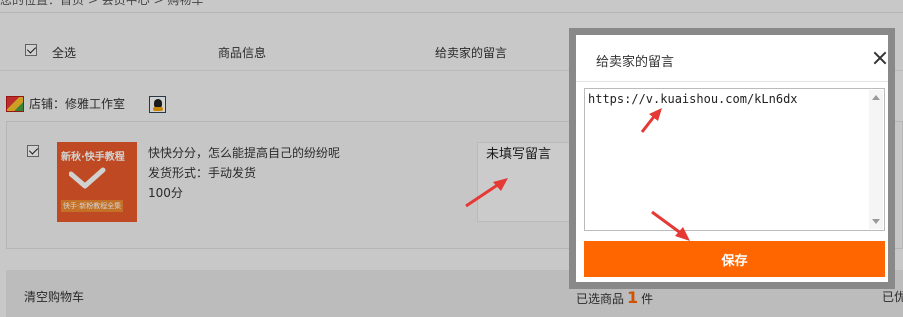  Describe the element at coordinates (876, 221) in the screenshot. I see `scroll-down-icon` at that location.